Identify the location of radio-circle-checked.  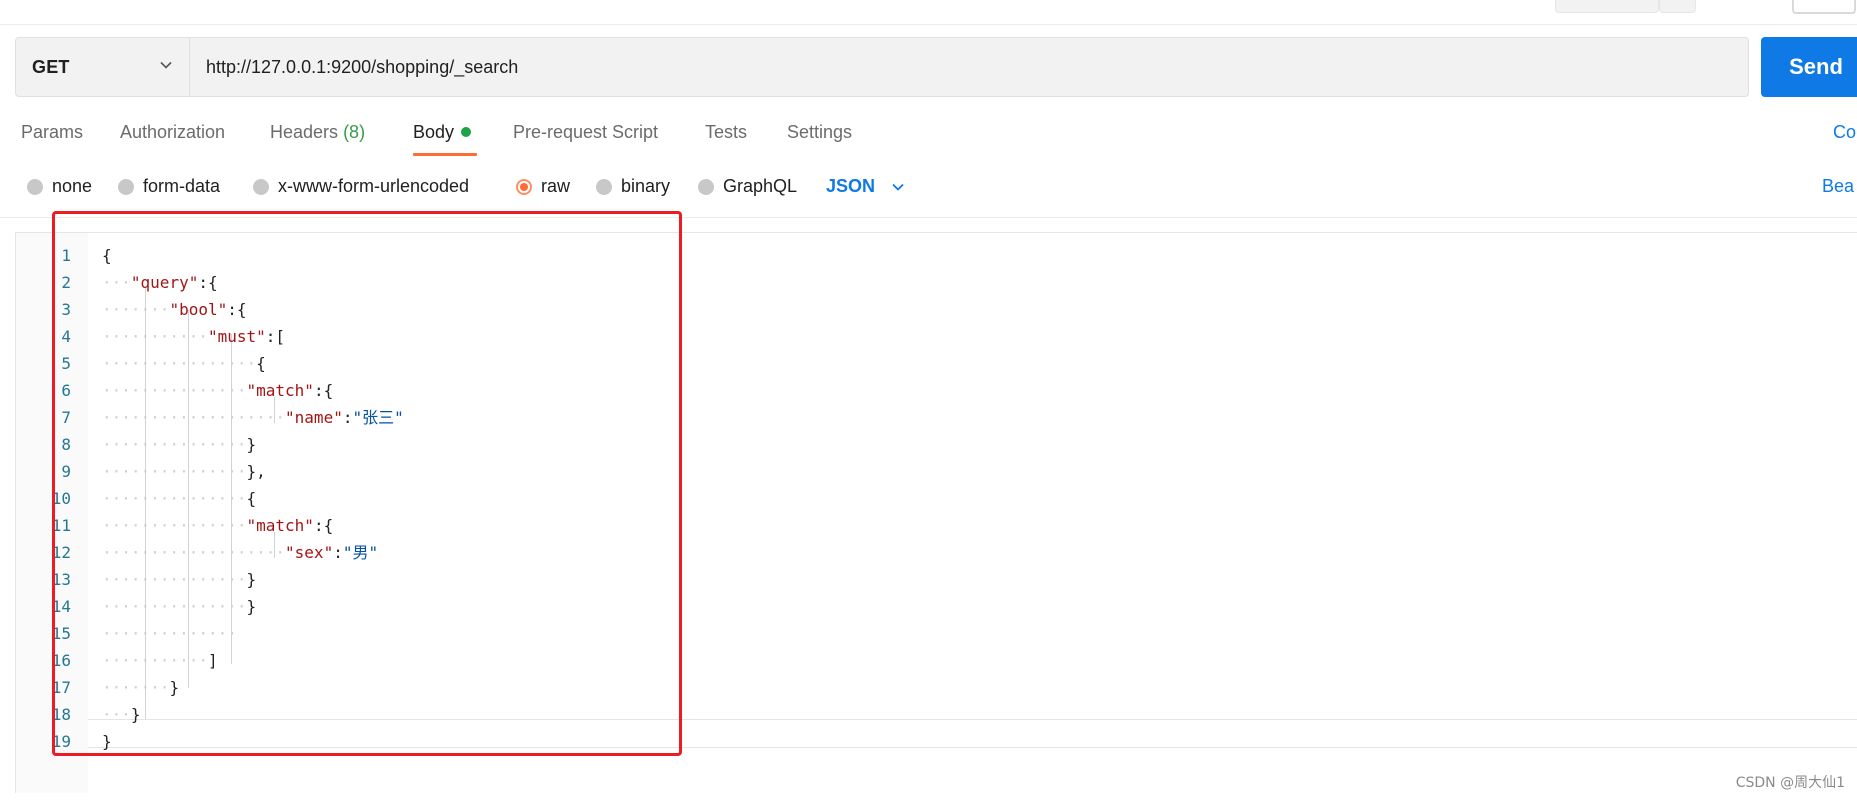
(524, 186).